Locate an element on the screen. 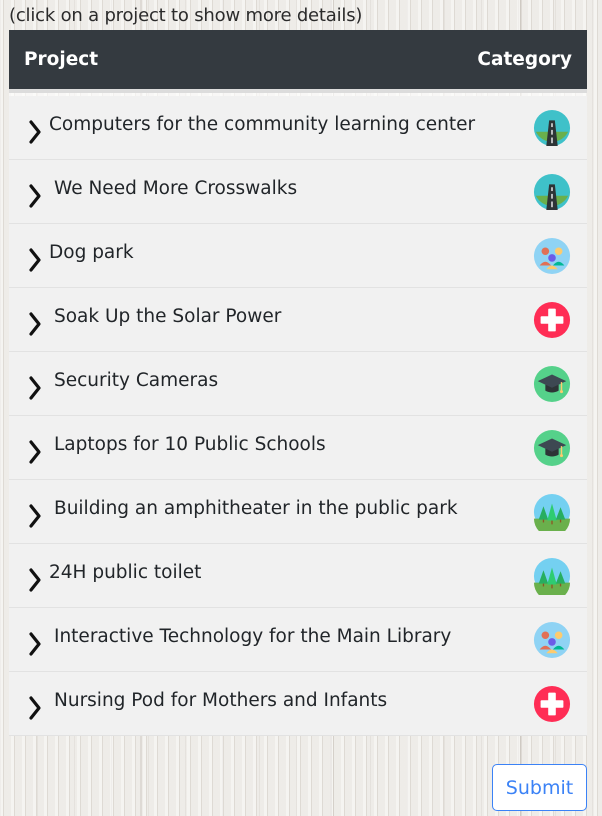 This screenshot has width=602, height=816. project-title: 24H public toilet is located at coordinates (125, 572).